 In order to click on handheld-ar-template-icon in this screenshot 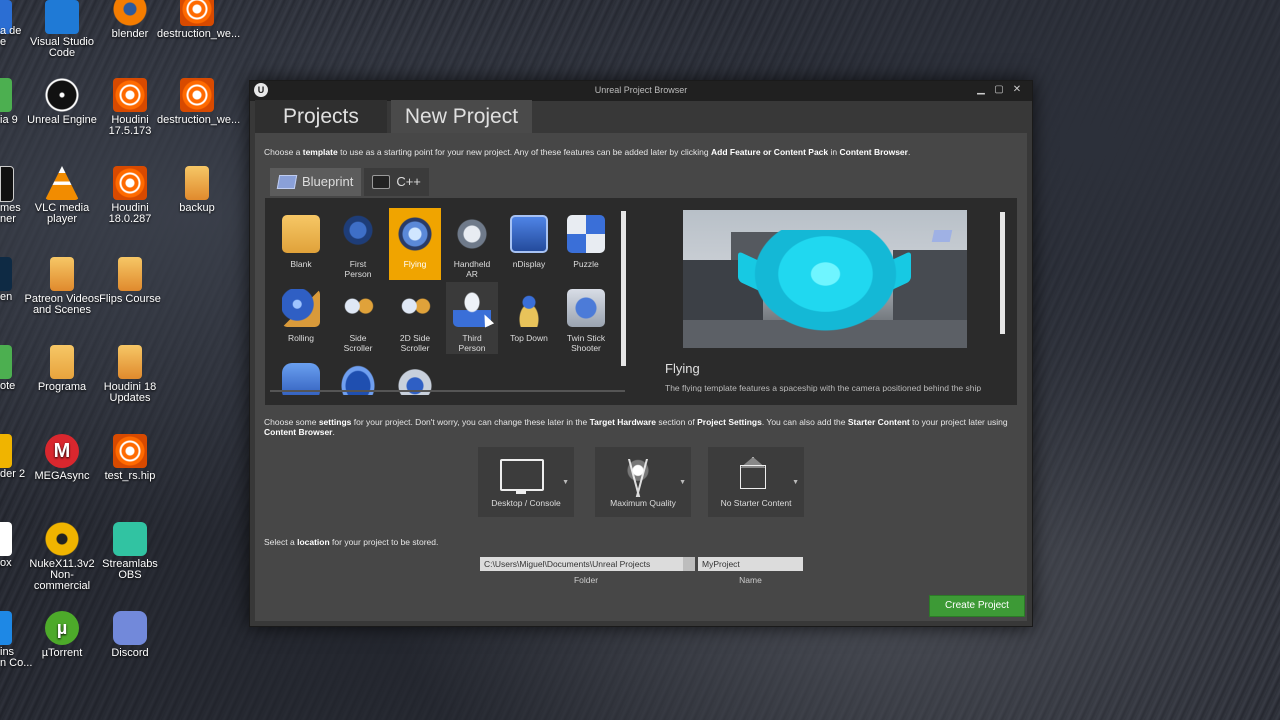, I will do `click(472, 234)`.